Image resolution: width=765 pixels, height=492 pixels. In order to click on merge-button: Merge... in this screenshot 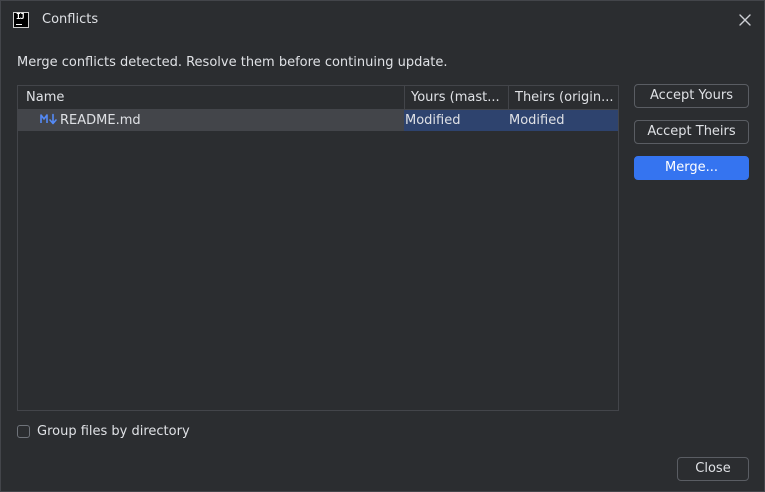, I will do `click(691, 168)`.